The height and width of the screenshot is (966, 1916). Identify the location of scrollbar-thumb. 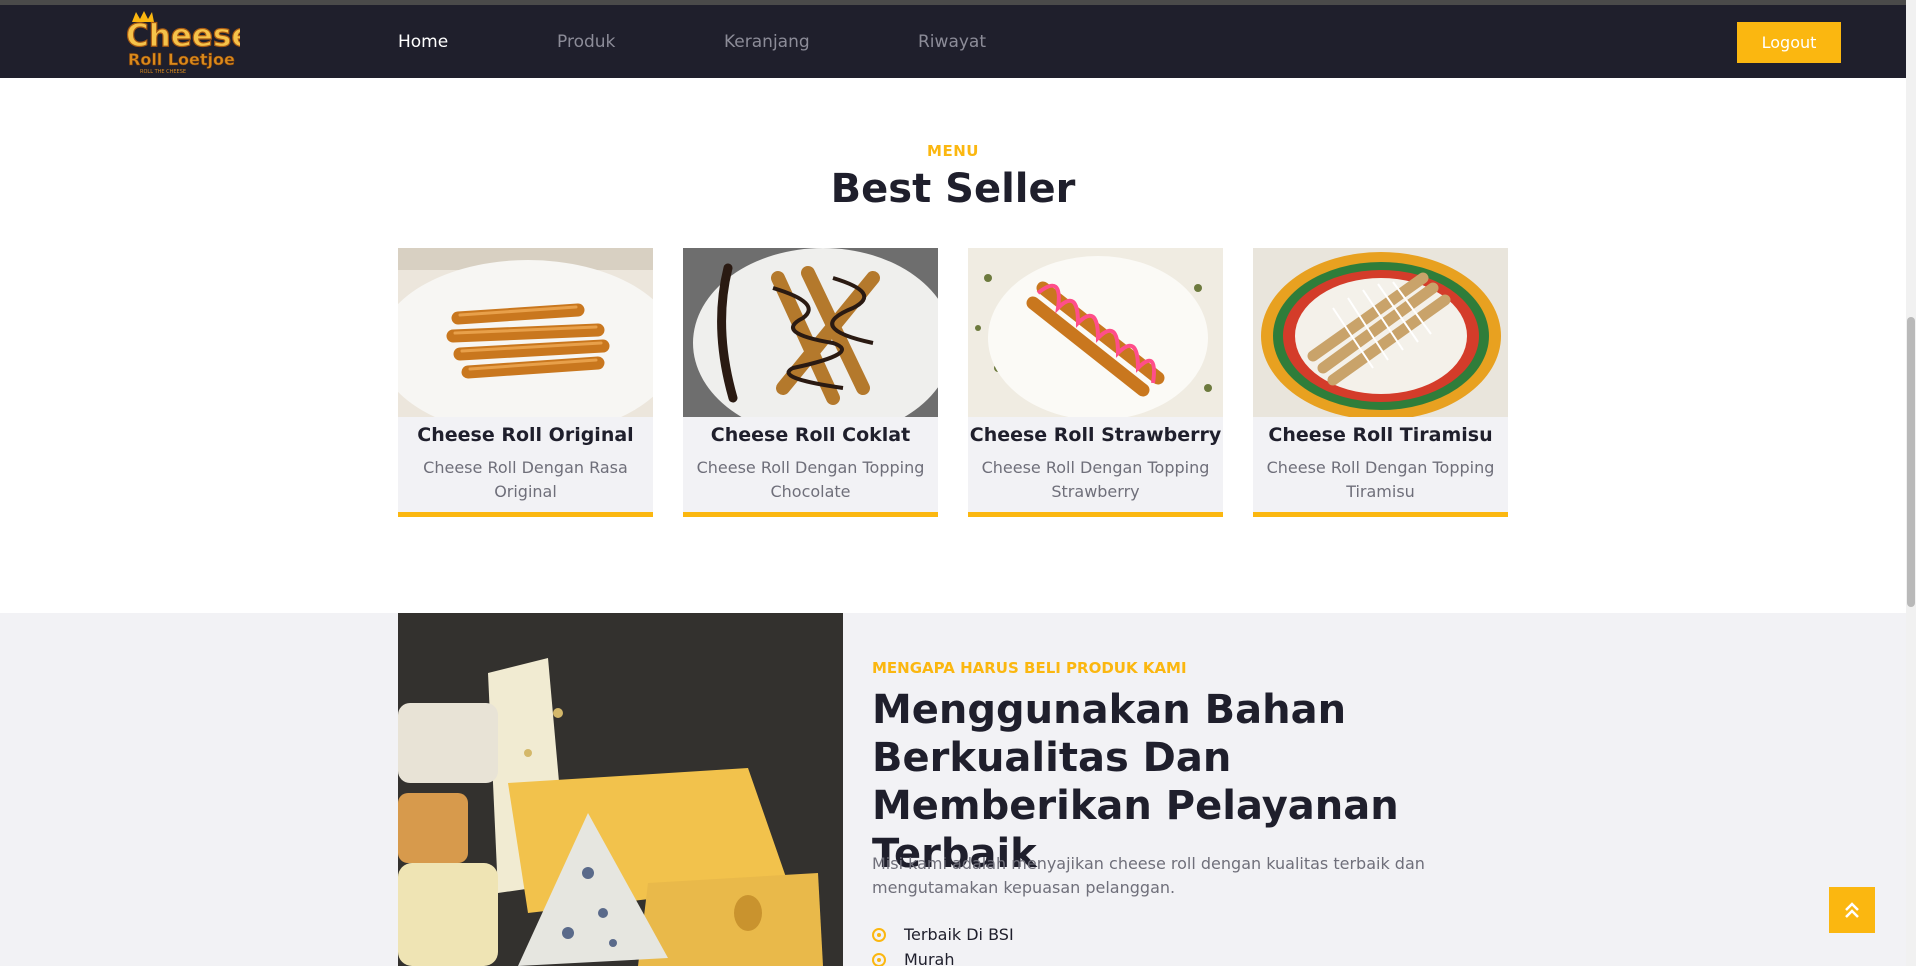
(1911, 462).